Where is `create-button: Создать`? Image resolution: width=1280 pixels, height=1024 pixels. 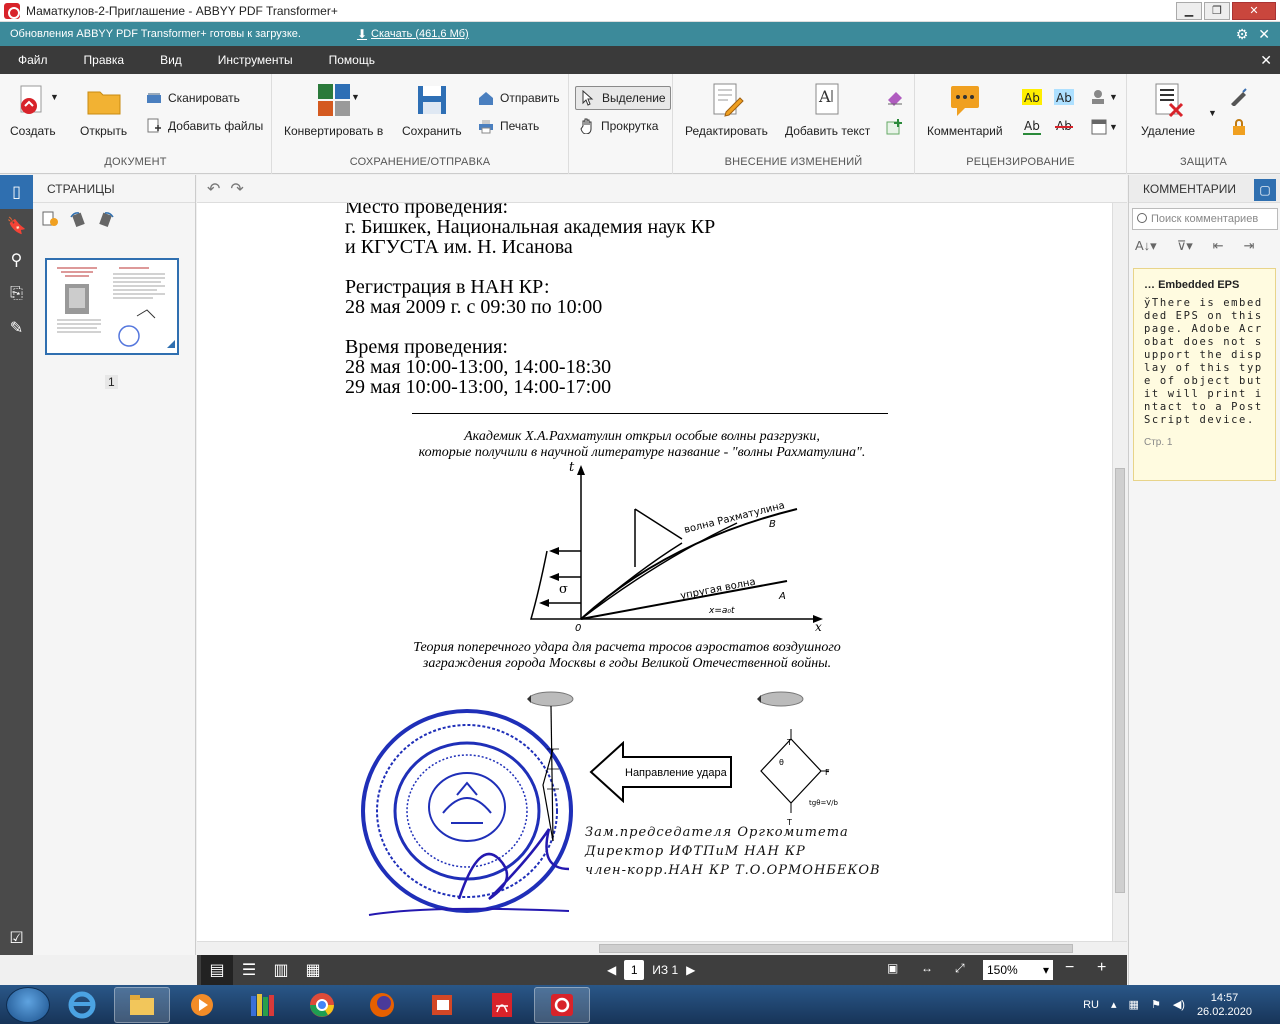 create-button: Создать is located at coordinates (33, 110).